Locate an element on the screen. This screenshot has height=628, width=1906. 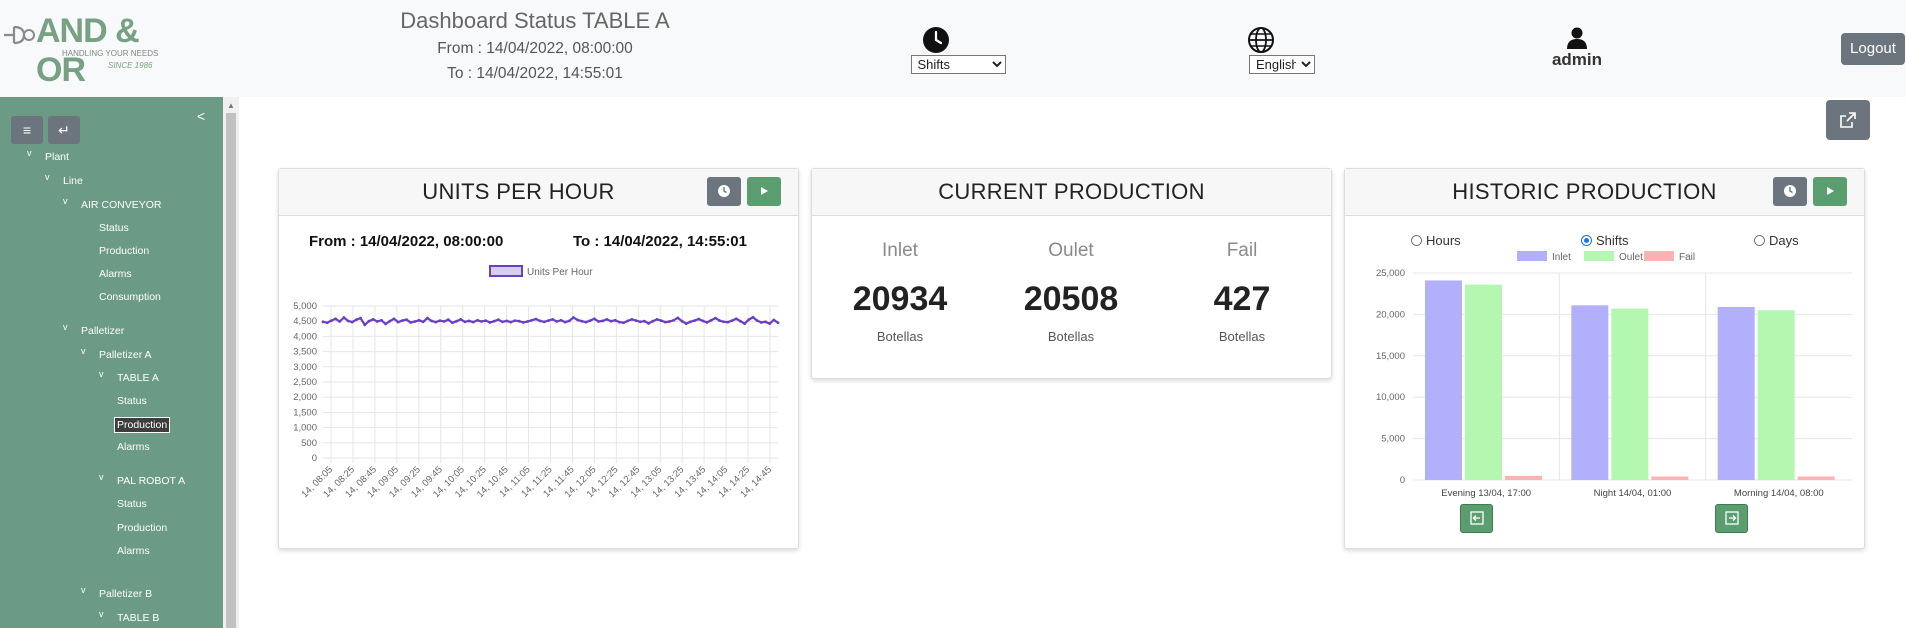
sidebar-scrollbar-thumb is located at coordinates (231, 370).